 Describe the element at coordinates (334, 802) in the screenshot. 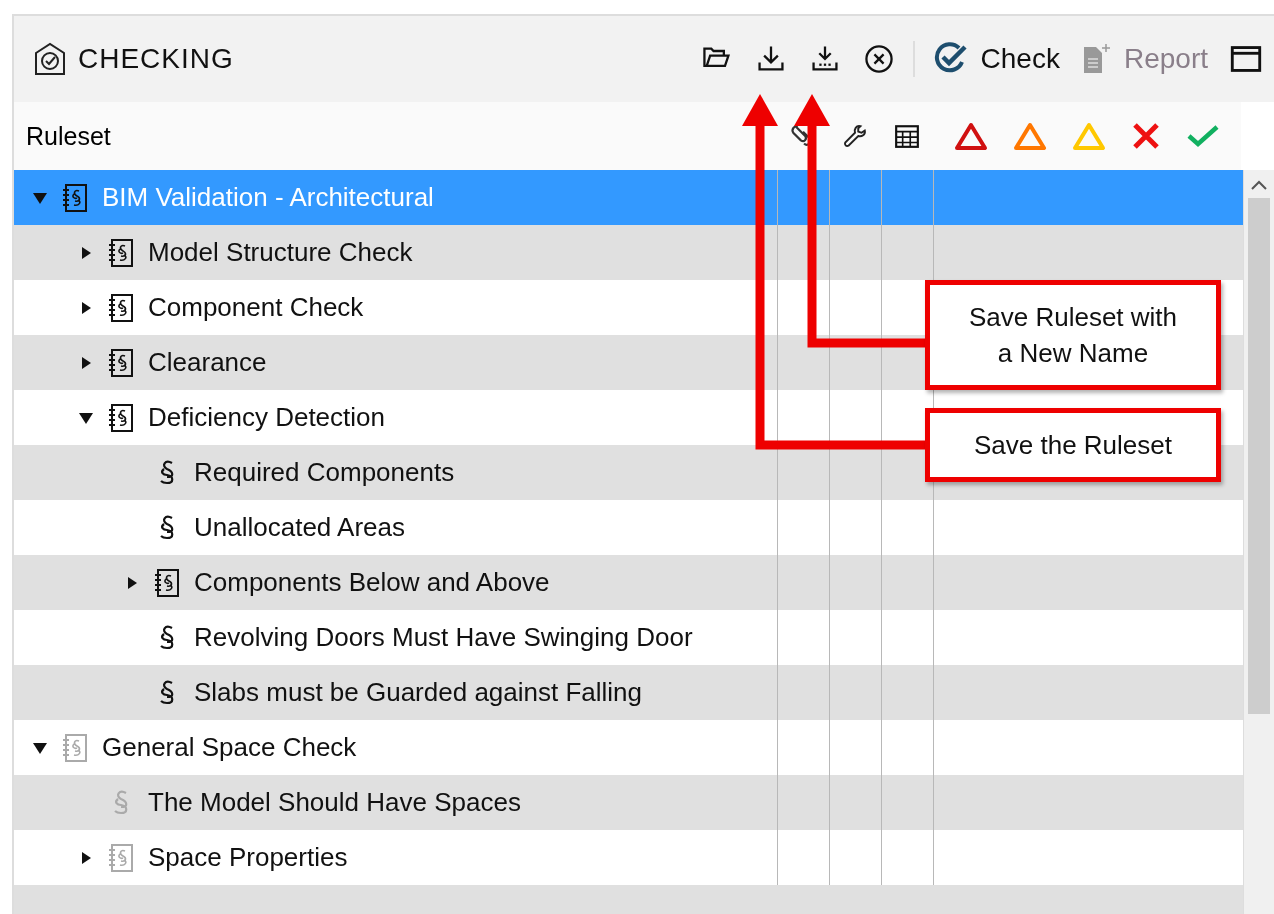

I see `tree-label: The Model Should Have Spaces` at that location.